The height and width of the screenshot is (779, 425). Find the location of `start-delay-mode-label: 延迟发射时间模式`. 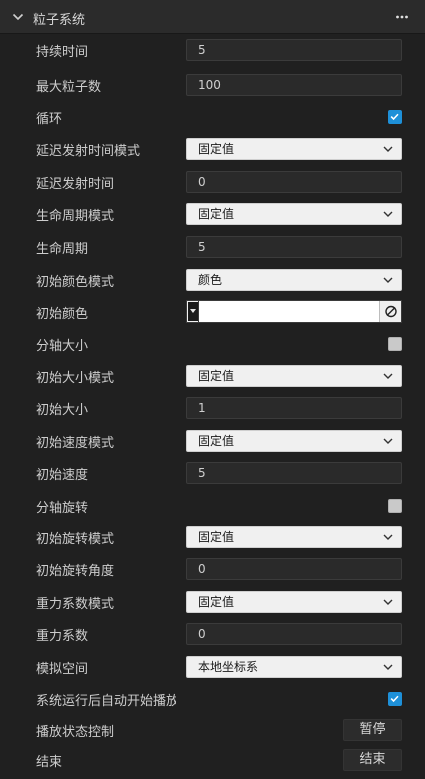

start-delay-mode-label: 延迟发射时间模式 is located at coordinates (88, 151).